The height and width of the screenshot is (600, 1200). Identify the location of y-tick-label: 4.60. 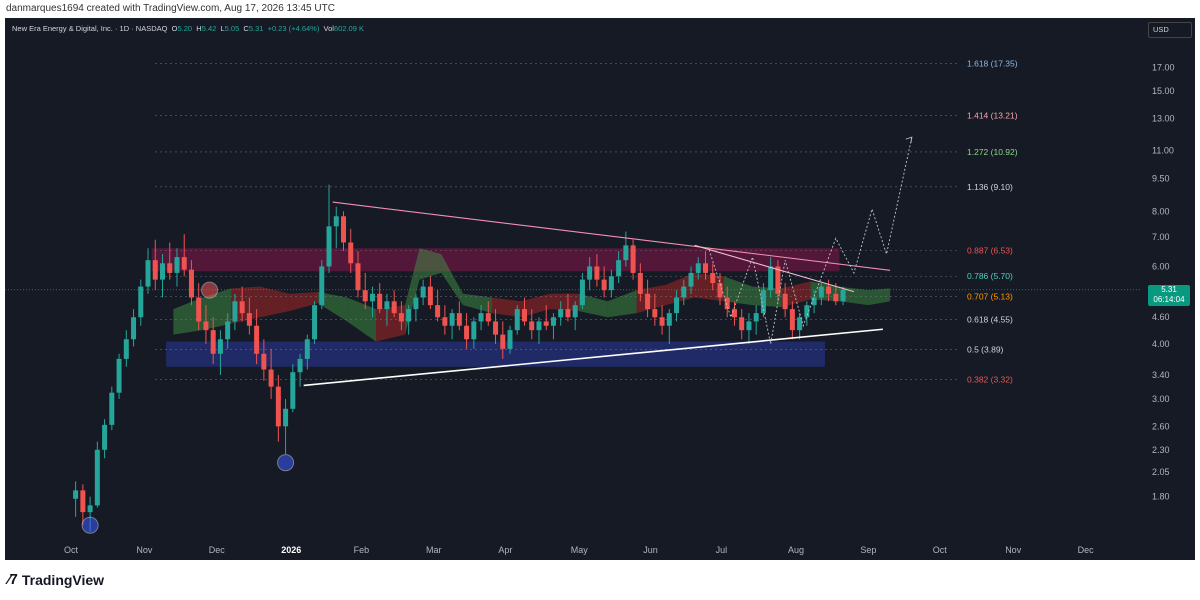
(1161, 317).